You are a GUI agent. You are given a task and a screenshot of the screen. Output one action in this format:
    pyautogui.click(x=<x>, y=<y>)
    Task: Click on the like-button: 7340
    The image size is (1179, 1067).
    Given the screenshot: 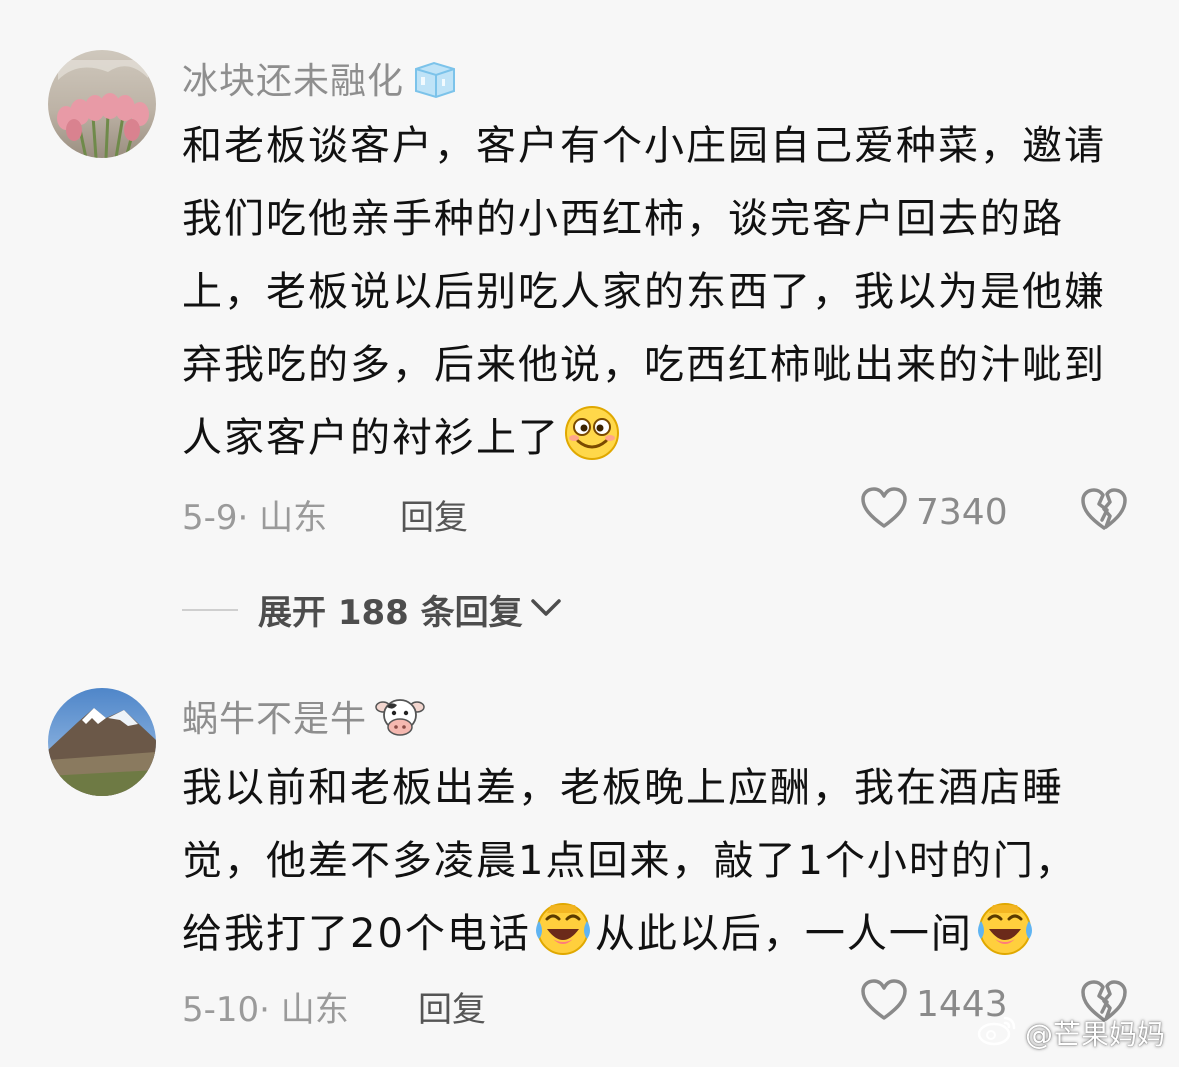 What is the action you would take?
    pyautogui.click(x=934, y=512)
    